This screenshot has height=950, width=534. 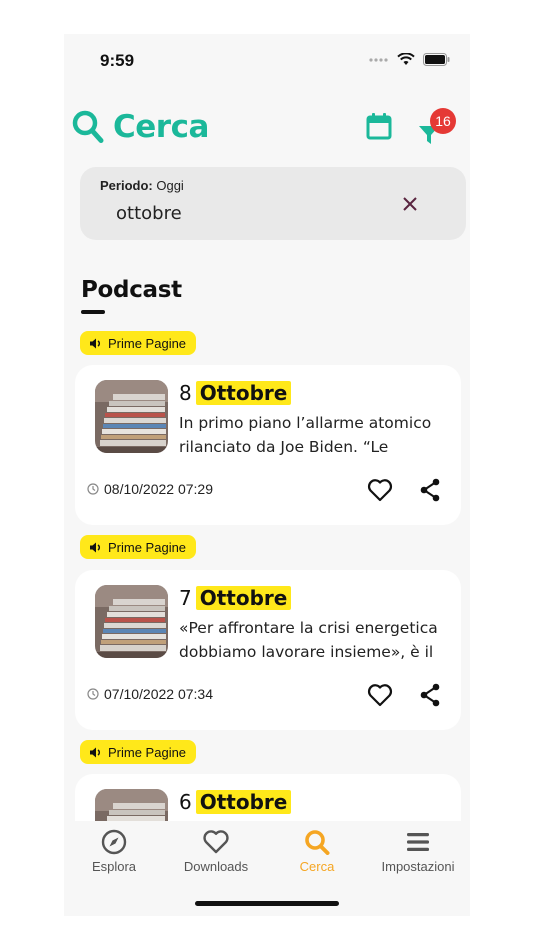 What do you see at coordinates (418, 866) in the screenshot?
I see `tab-label: Impostazioni` at bounding box center [418, 866].